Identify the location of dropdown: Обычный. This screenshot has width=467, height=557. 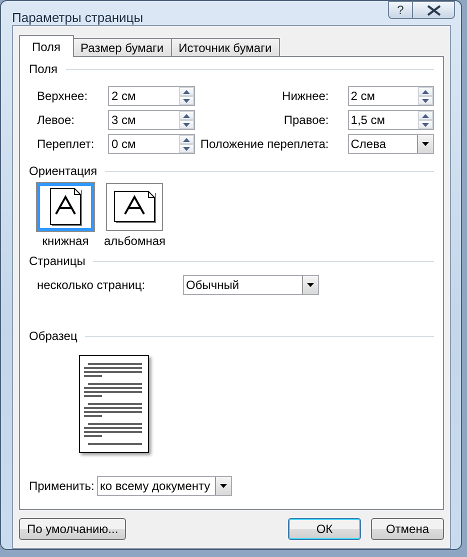
(251, 285).